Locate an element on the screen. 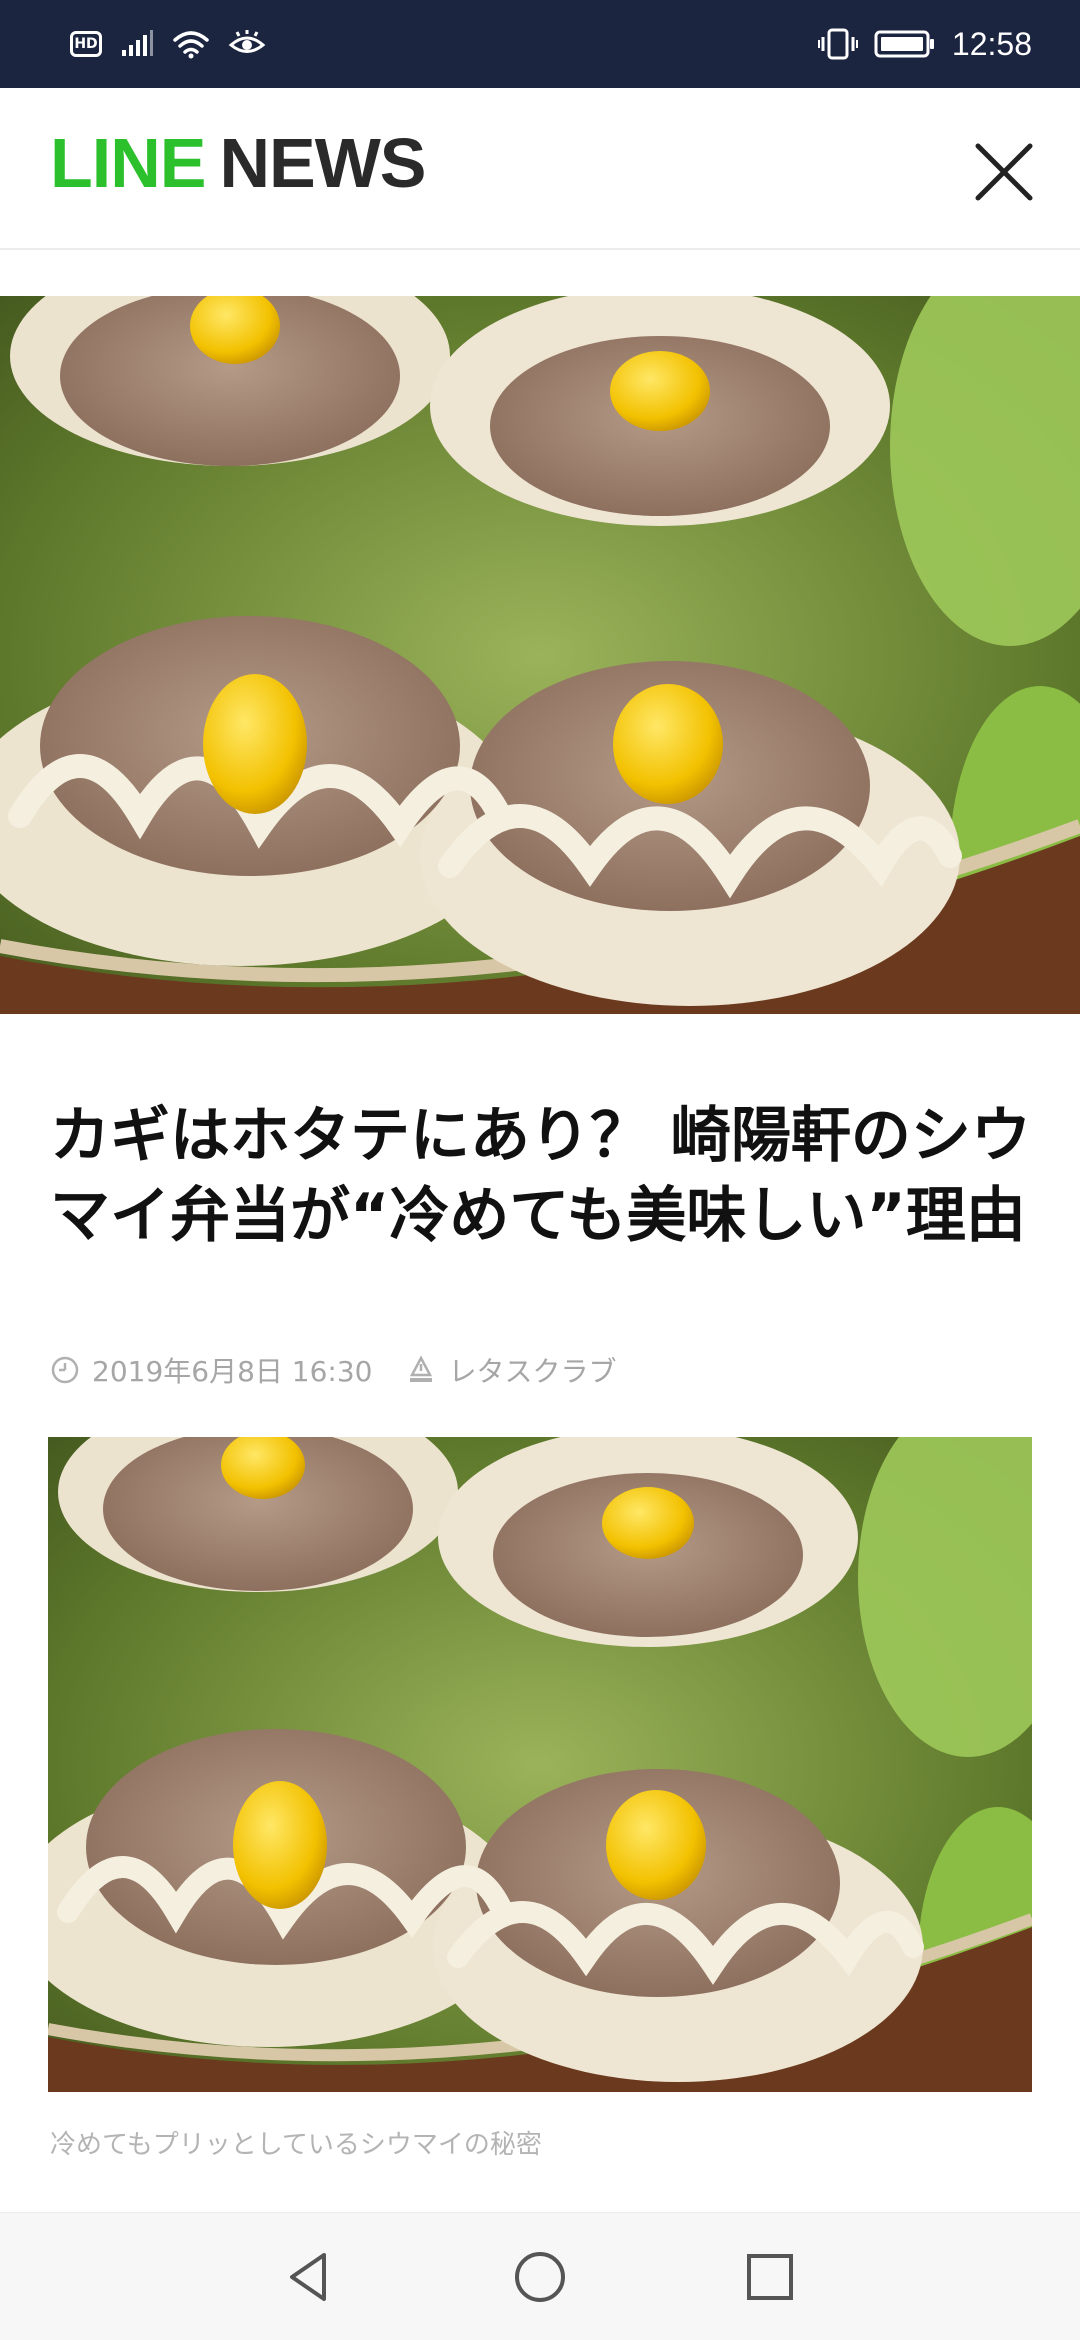 The image size is (1080, 2340). close-icon is located at coordinates (1004, 172).